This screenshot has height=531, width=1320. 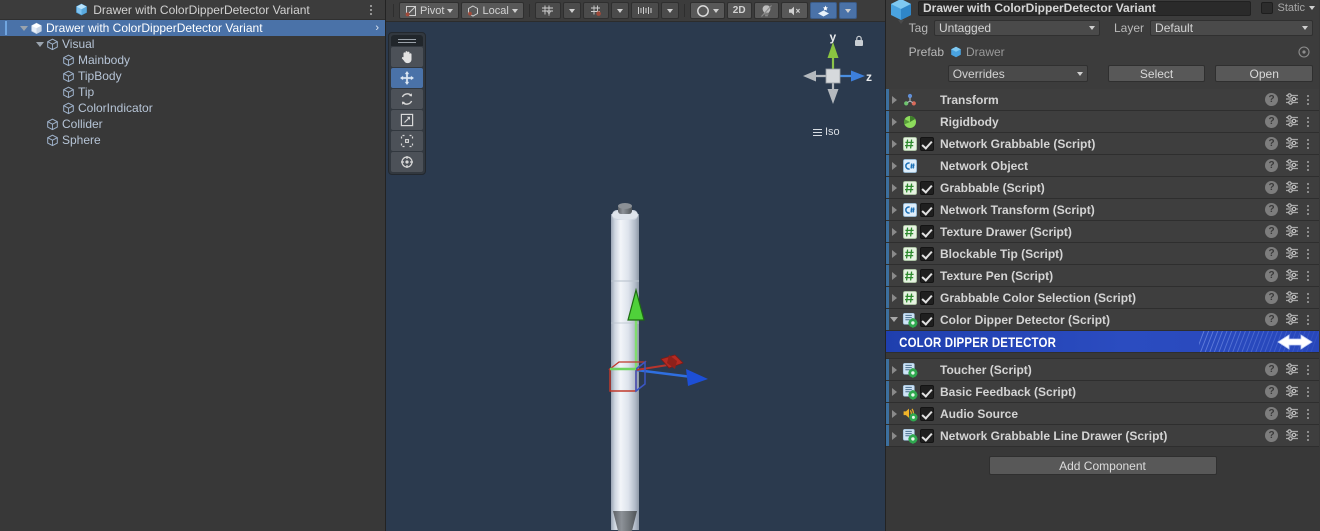 What do you see at coordinates (192, 92) in the screenshot?
I see `hierarchy-item-tip: Tip` at bounding box center [192, 92].